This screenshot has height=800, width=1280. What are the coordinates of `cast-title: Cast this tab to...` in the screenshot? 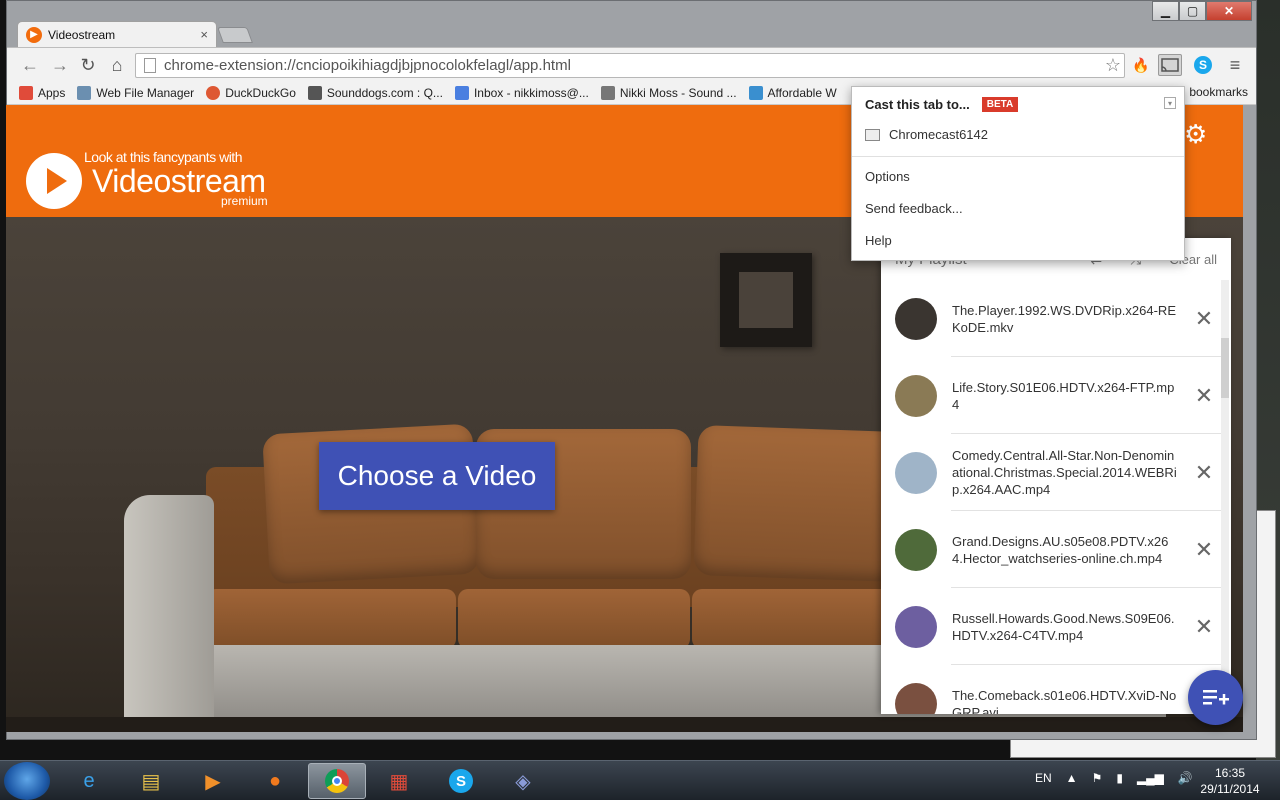 It's located at (917, 104).